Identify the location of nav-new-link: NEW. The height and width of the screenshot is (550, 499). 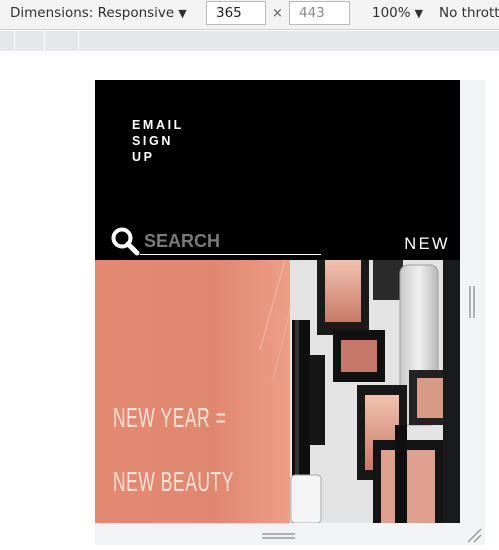
(427, 244).